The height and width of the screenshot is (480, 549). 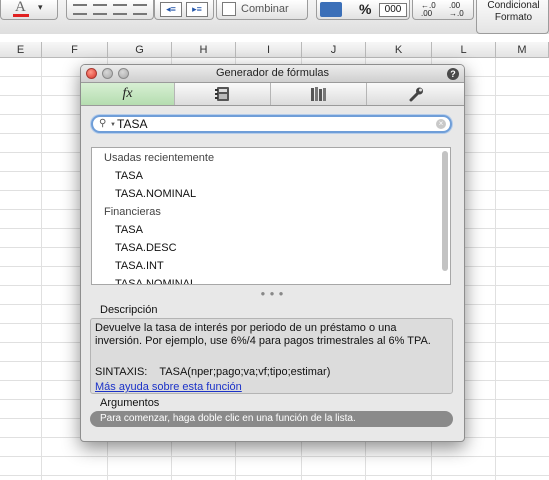 I want to click on tab-bar: fx, so click(x=272, y=94).